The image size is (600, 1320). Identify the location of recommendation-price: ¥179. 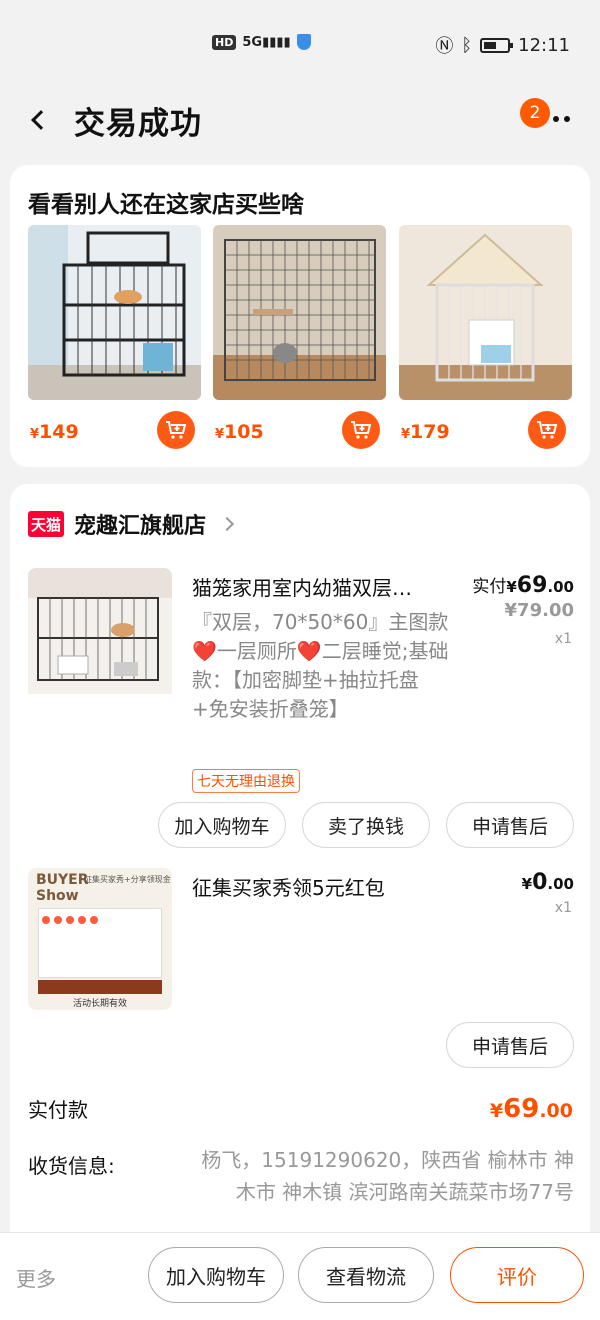
(425, 432).